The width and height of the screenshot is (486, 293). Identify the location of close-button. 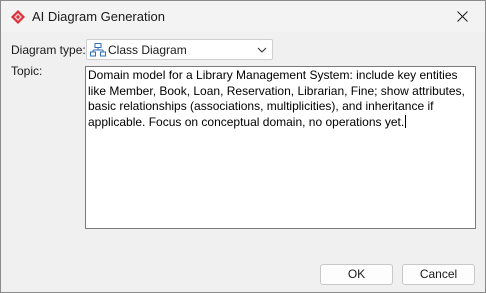
(462, 16).